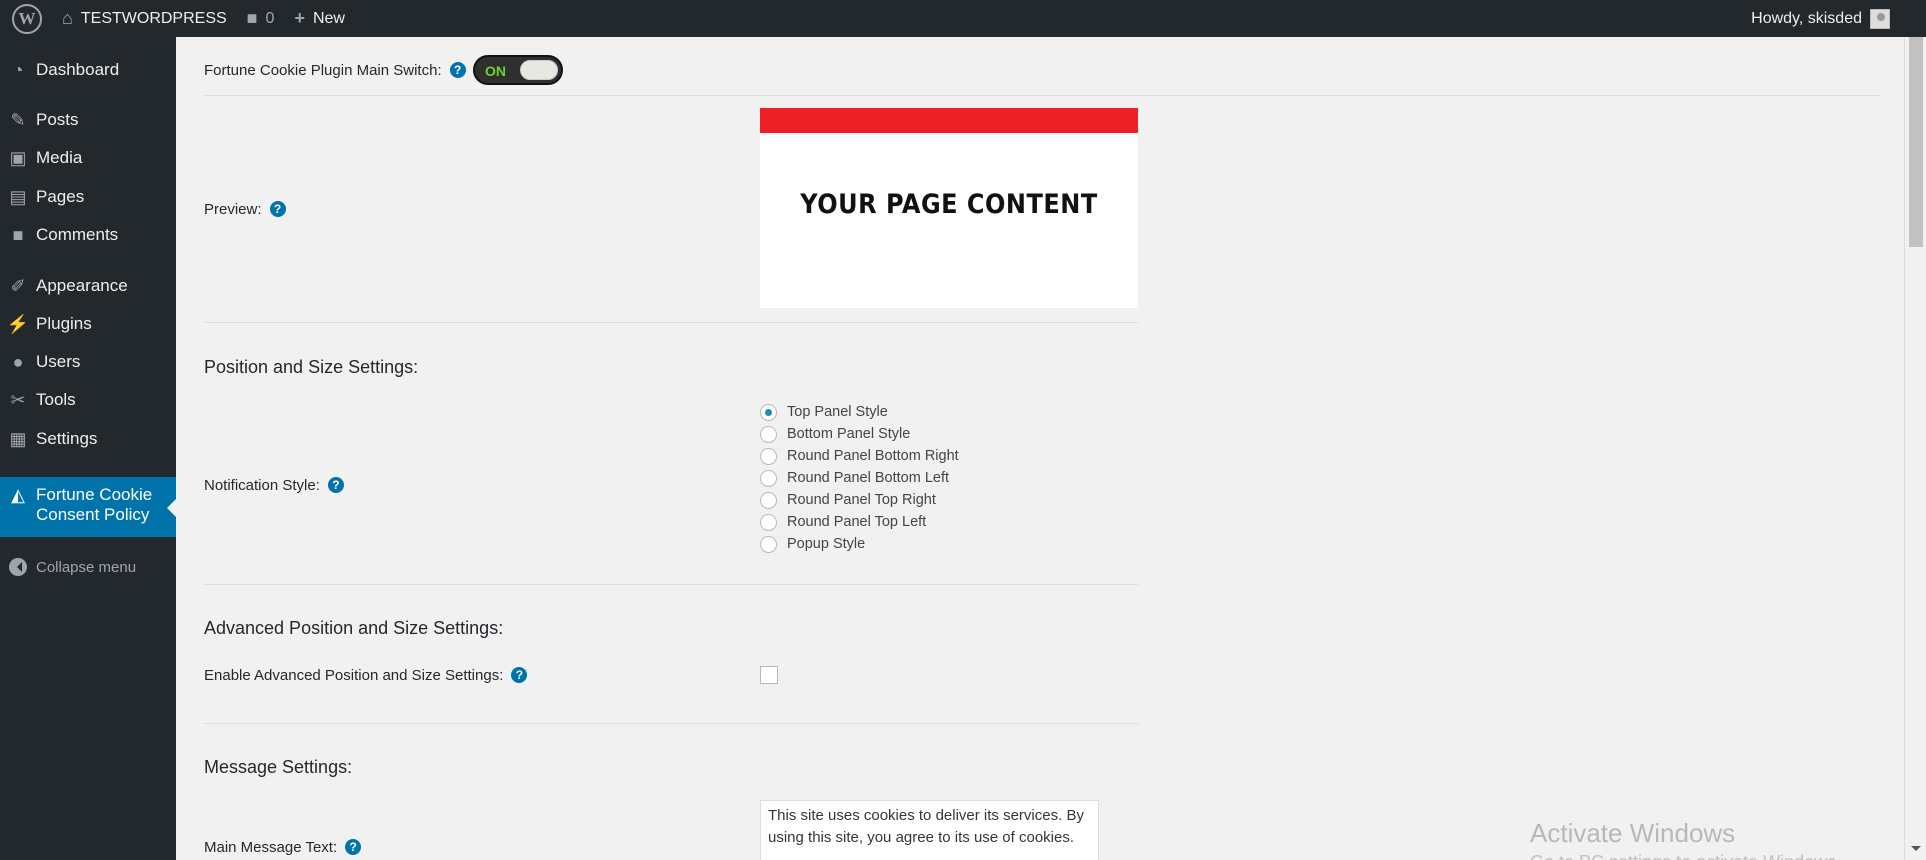  Describe the element at coordinates (18, 323) in the screenshot. I see `plugin-icon: ⚡` at that location.